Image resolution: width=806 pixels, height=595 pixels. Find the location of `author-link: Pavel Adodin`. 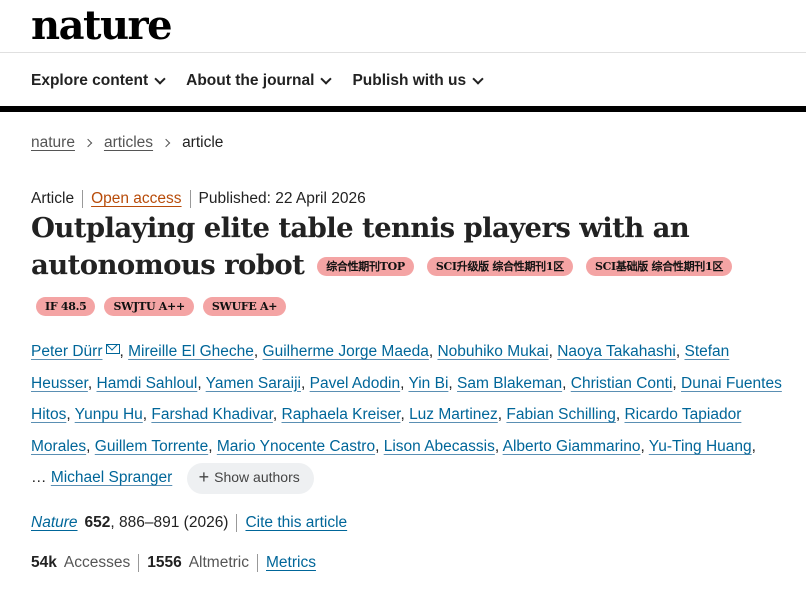

author-link: Pavel Adodin is located at coordinates (355, 383).